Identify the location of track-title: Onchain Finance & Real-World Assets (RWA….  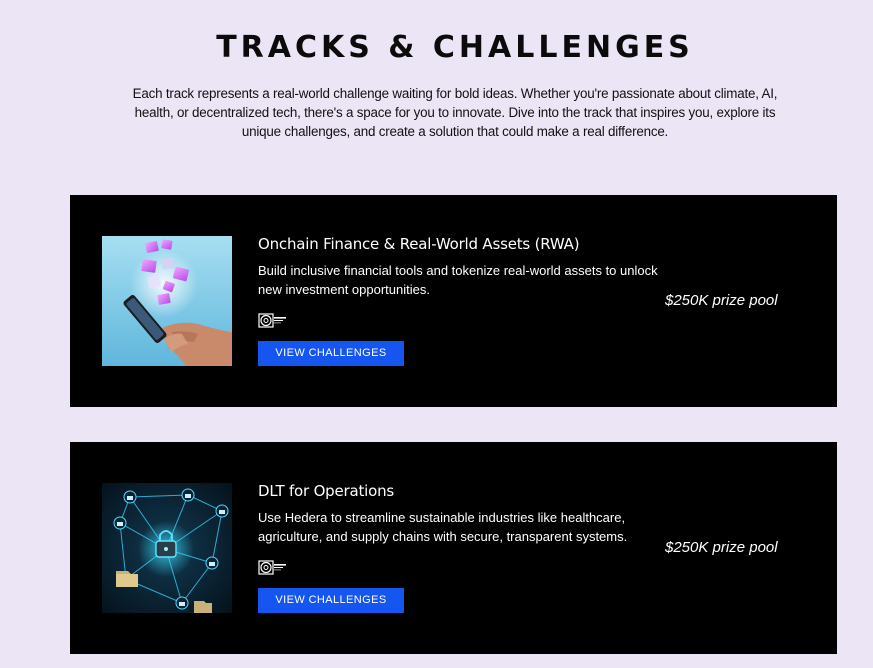
(419, 244).